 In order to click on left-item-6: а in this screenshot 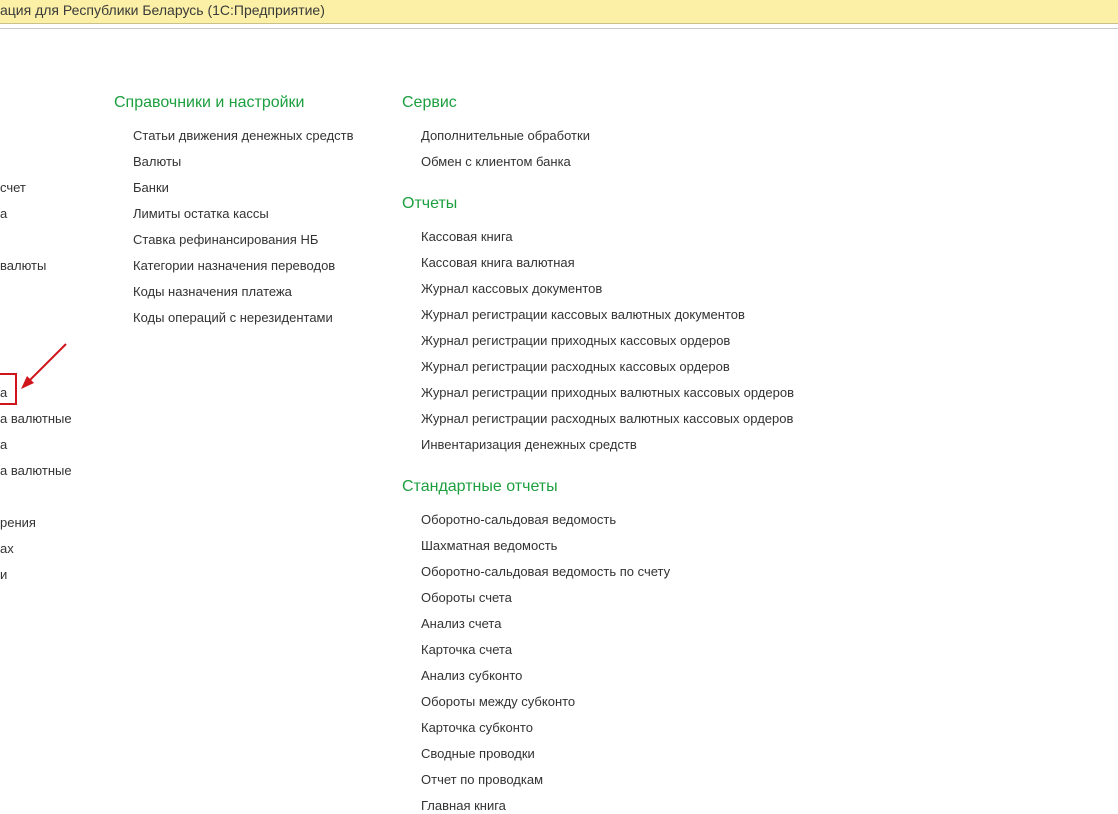, I will do `click(3, 445)`.